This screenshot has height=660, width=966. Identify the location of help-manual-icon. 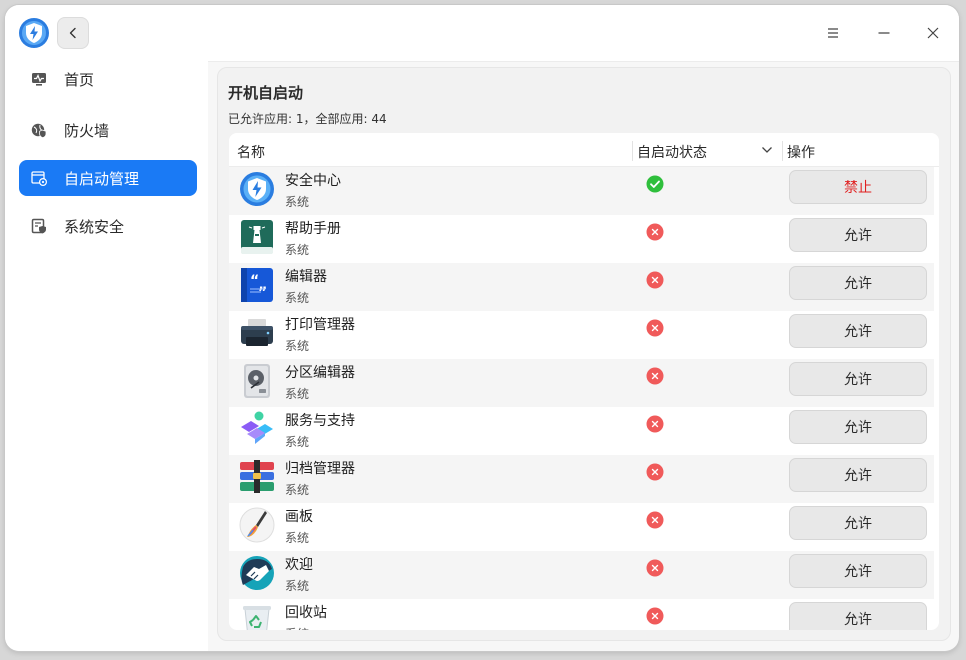
(257, 237).